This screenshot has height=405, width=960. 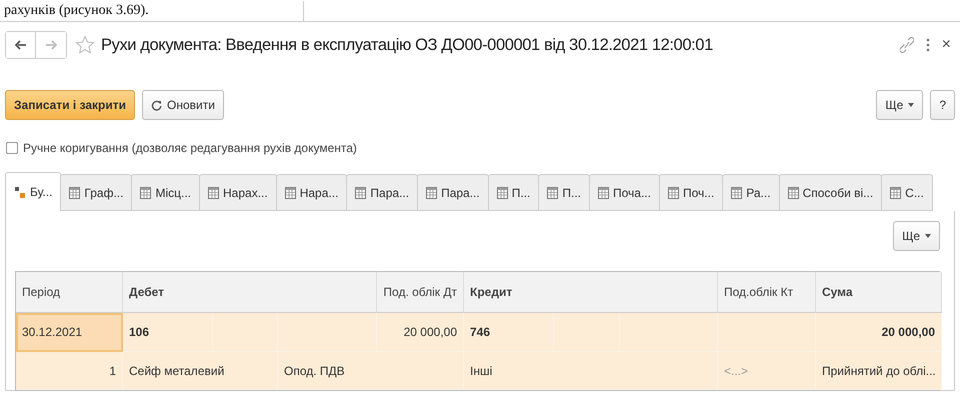 I want to click on table-cell: 746, so click(x=509, y=332).